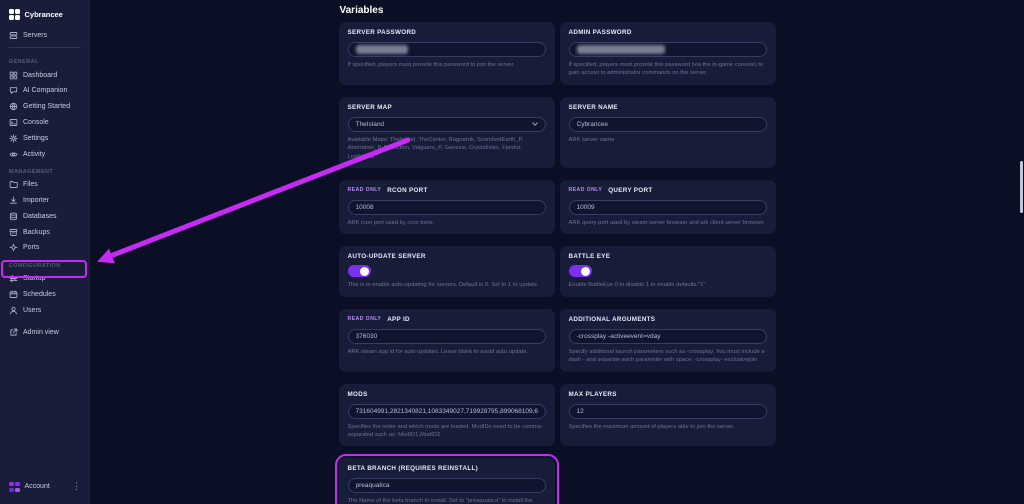 The width and height of the screenshot is (1024, 504). Describe the element at coordinates (370, 124) in the screenshot. I see `selected-option: TheIsland` at that location.